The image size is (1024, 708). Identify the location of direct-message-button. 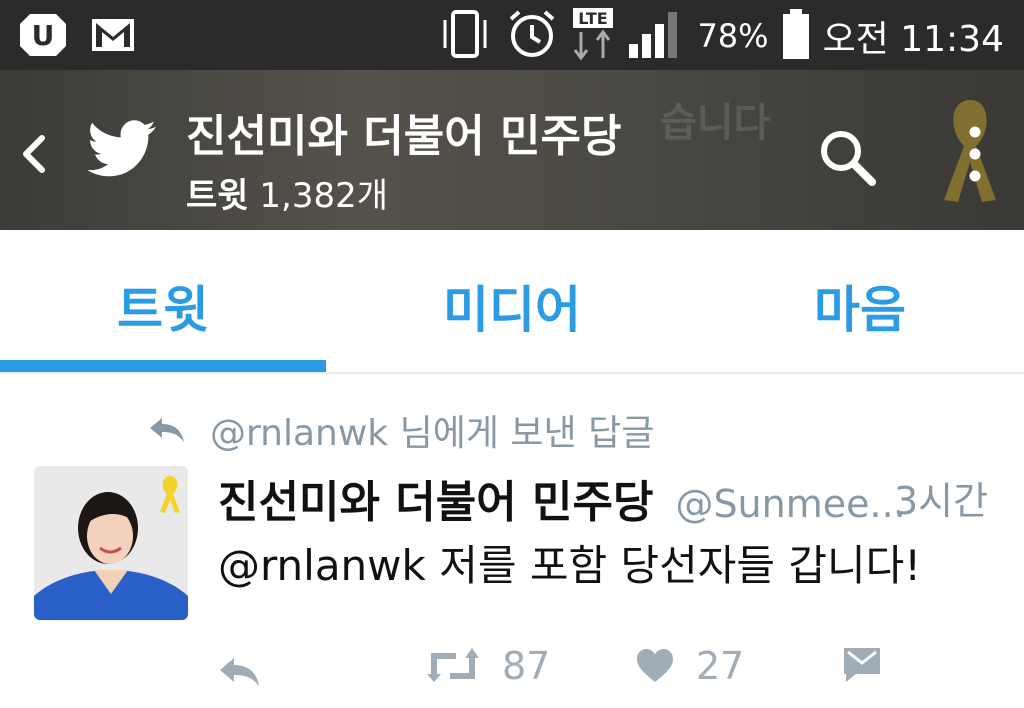
(862, 663).